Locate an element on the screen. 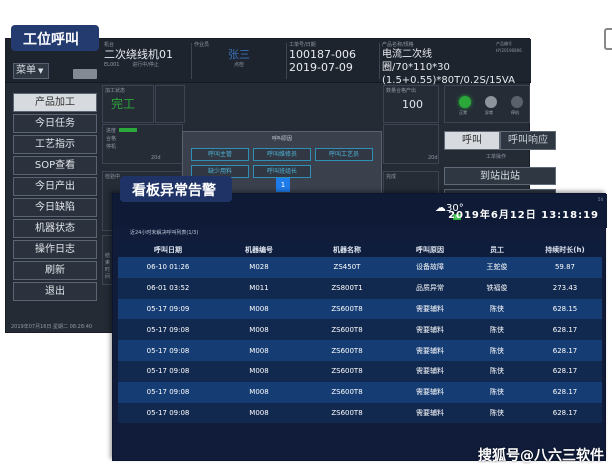 This screenshot has width=612, height=471. qty-value: 100 is located at coordinates (412, 104).